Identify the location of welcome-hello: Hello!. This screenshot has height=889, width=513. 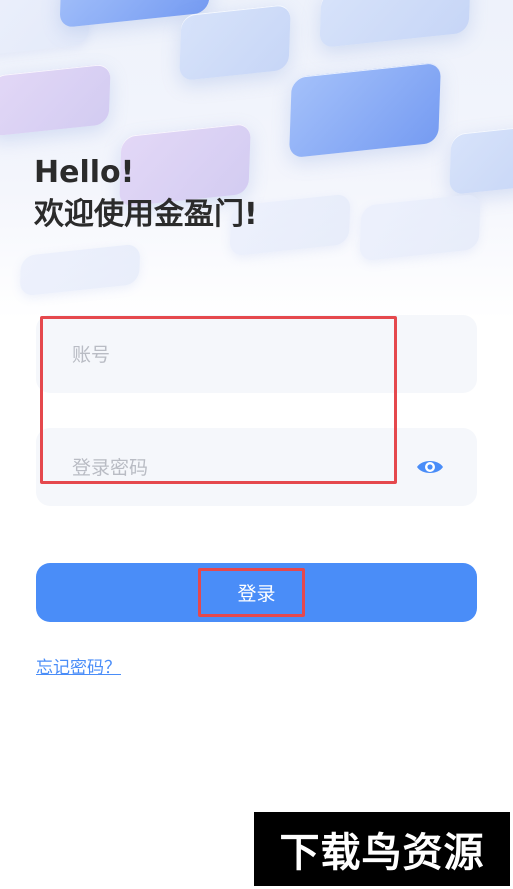
(84, 172).